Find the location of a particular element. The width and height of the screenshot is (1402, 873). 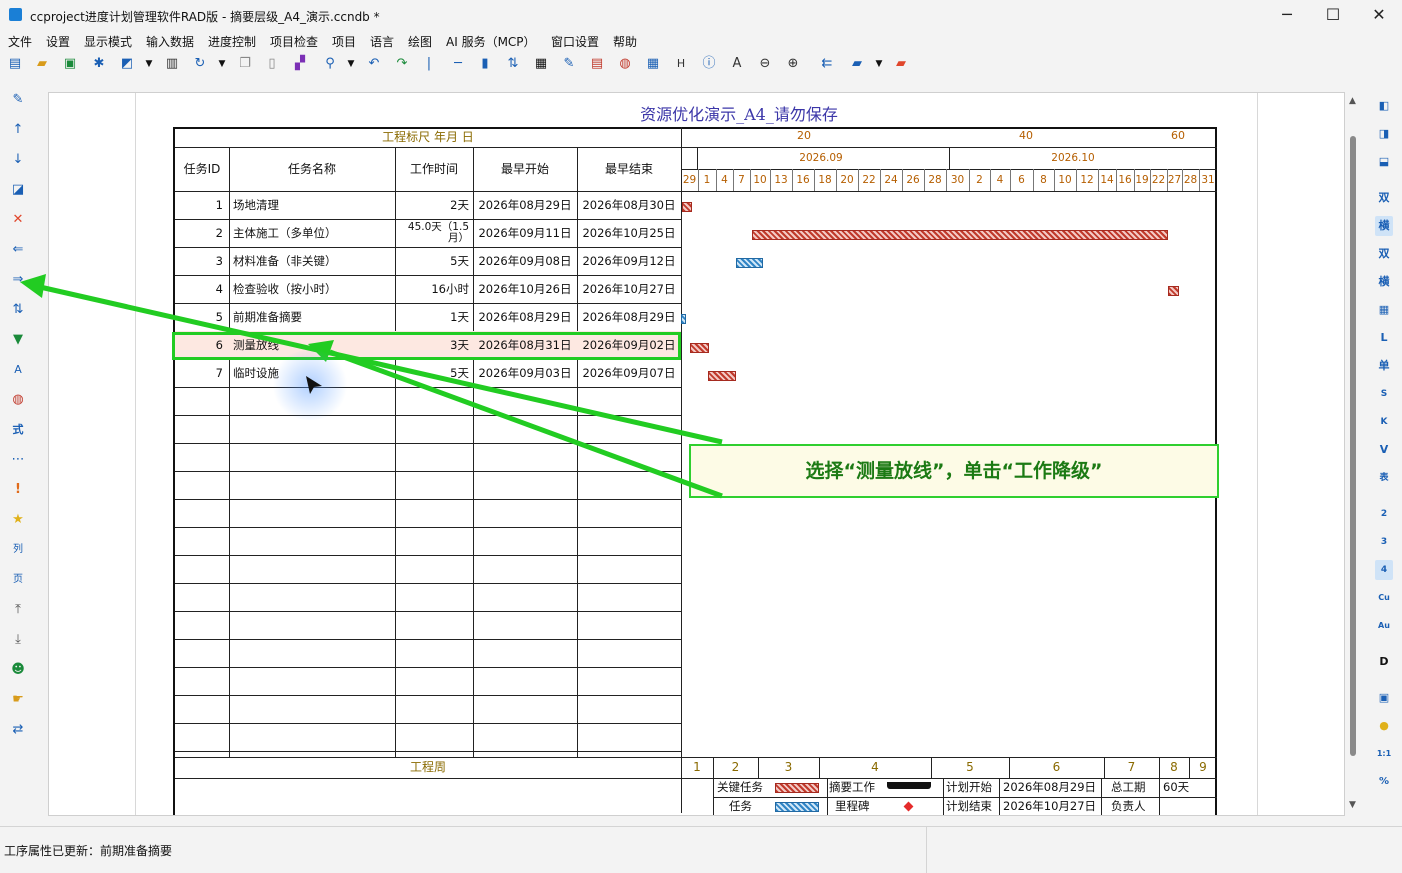

status-bar: 工序属性已更新：前期准备摘要 is located at coordinates (701, 849).